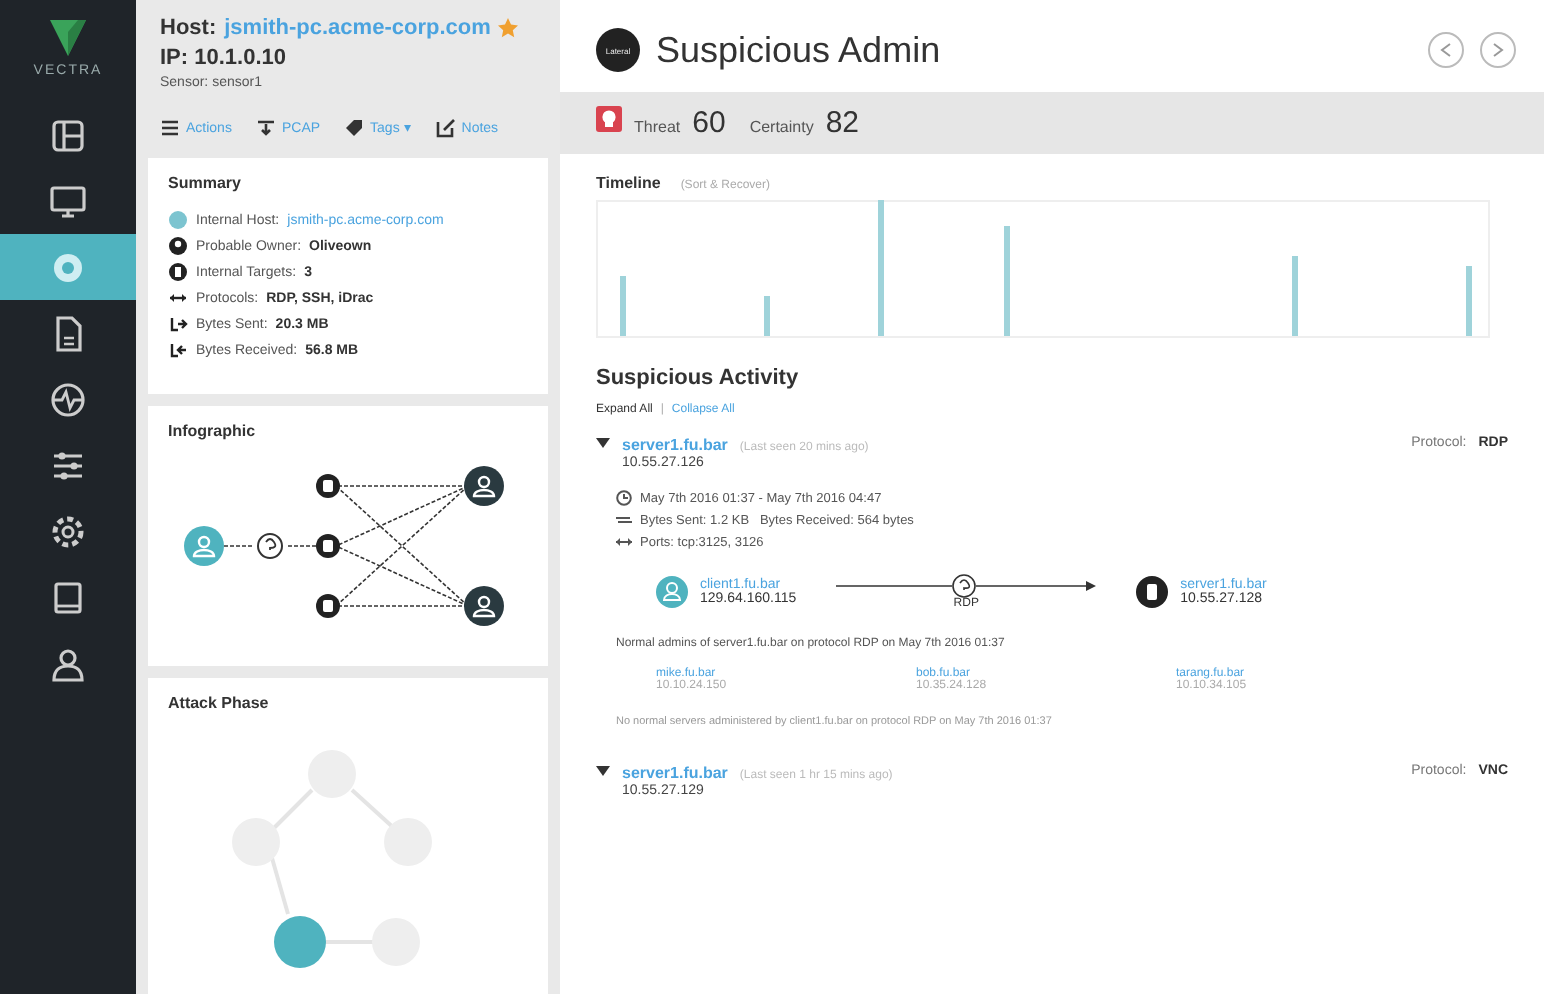 The height and width of the screenshot is (994, 1544). Describe the element at coordinates (178, 272) in the screenshot. I see `target-icon` at that location.